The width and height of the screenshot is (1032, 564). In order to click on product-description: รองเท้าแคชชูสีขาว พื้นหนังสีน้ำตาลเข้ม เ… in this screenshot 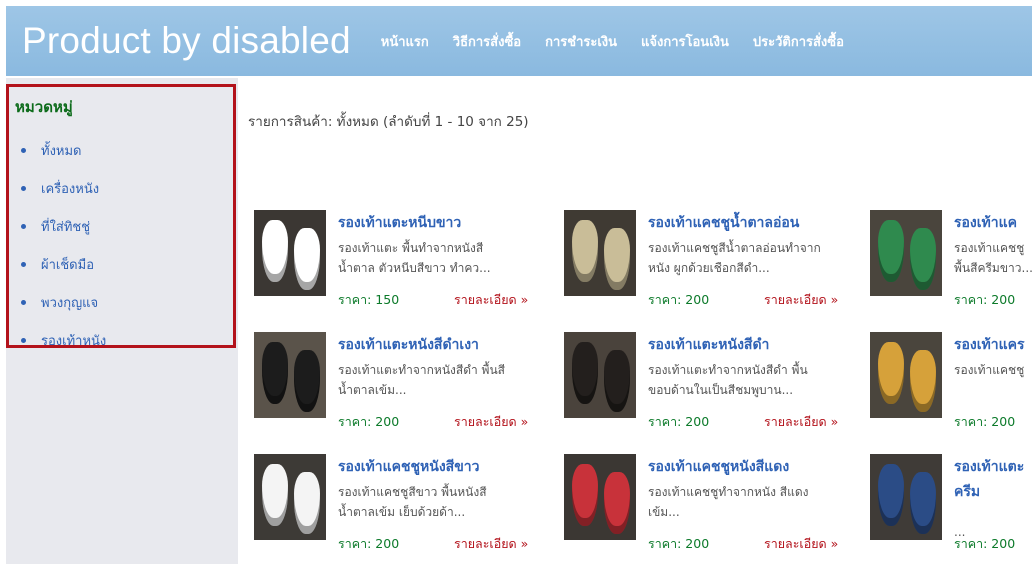, I will do `click(438, 502)`.